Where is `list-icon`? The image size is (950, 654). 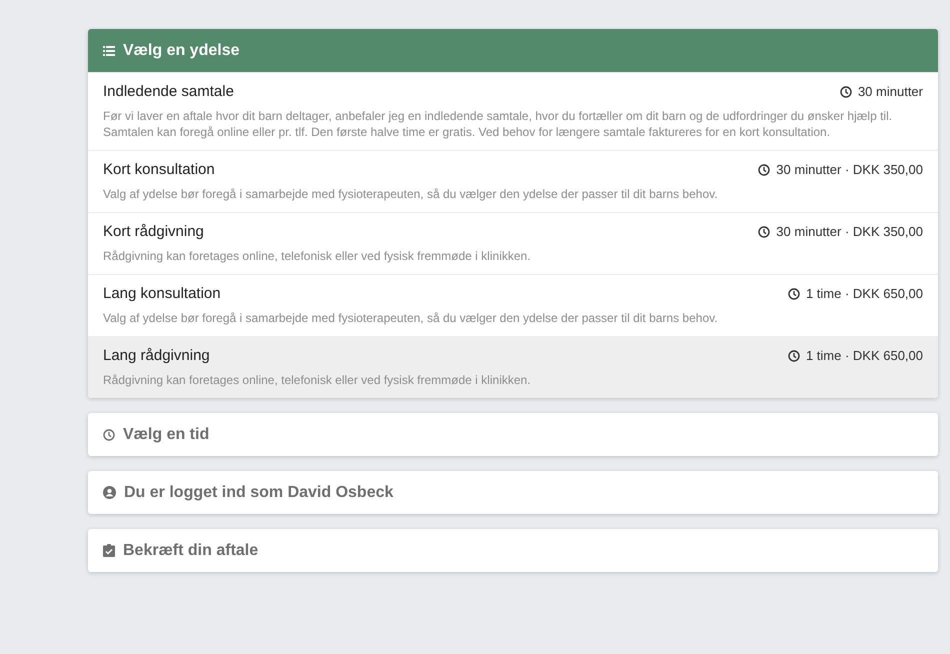 list-icon is located at coordinates (109, 51).